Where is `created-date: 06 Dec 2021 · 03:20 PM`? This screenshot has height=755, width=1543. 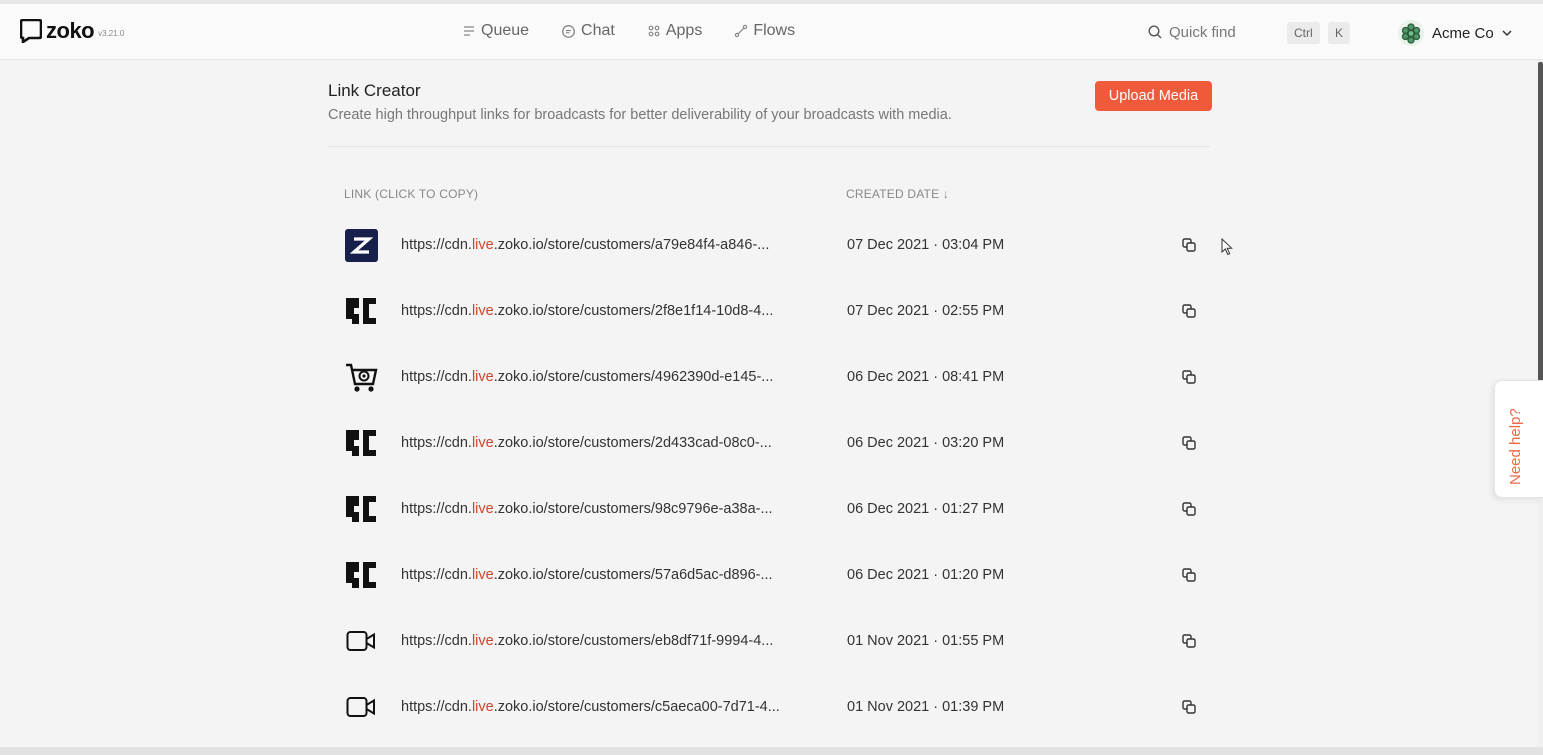 created-date: 06 Dec 2021 · 03:20 PM is located at coordinates (926, 443).